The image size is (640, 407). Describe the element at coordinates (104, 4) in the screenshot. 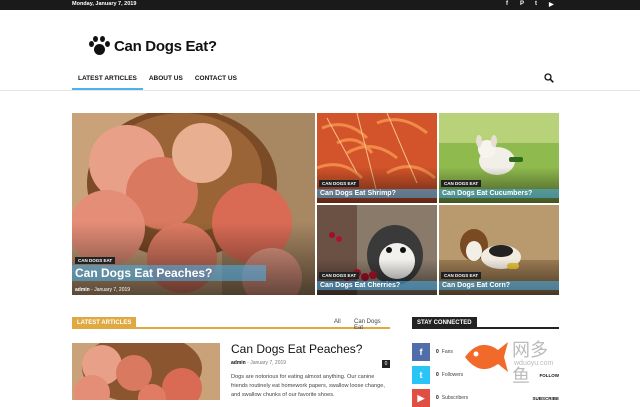

I see `top-date: Monday, January 7, 2019` at that location.